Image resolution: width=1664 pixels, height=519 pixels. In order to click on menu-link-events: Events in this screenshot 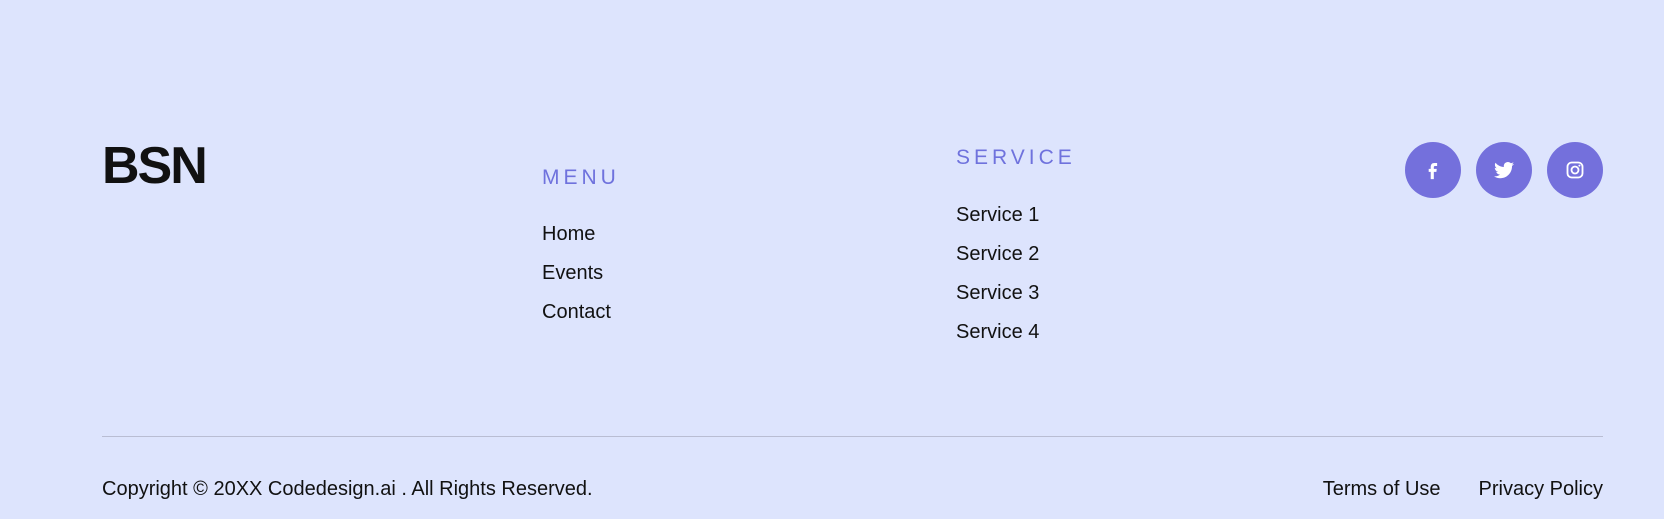, I will do `click(576, 273)`.